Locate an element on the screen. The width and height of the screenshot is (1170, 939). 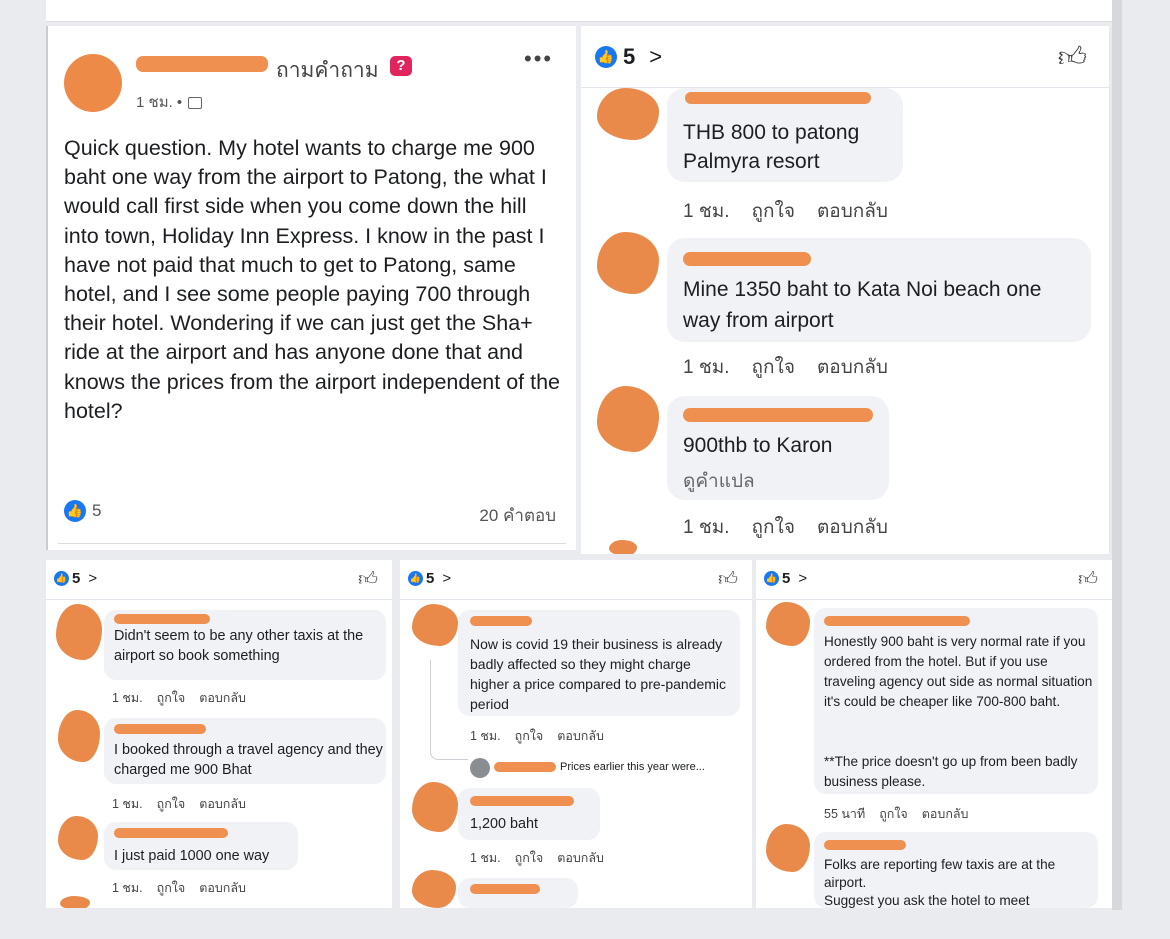
comment-text: Suggest you ask the hotel to meet is located at coordinates (927, 900).